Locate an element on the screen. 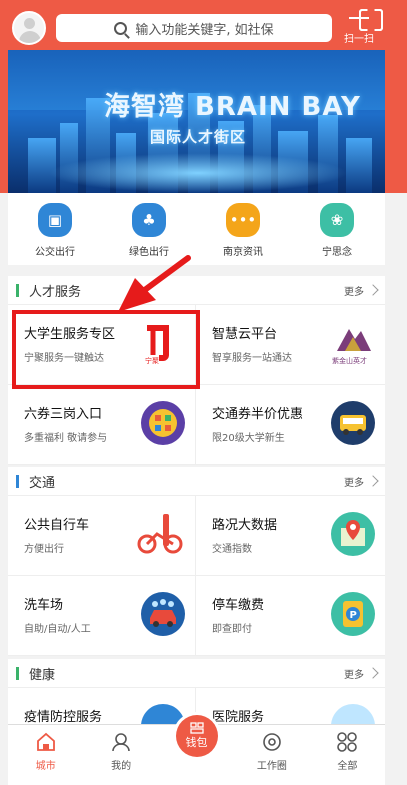  banner-title: 海智湾 BRAIN BAY is located at coordinates (232, 107).